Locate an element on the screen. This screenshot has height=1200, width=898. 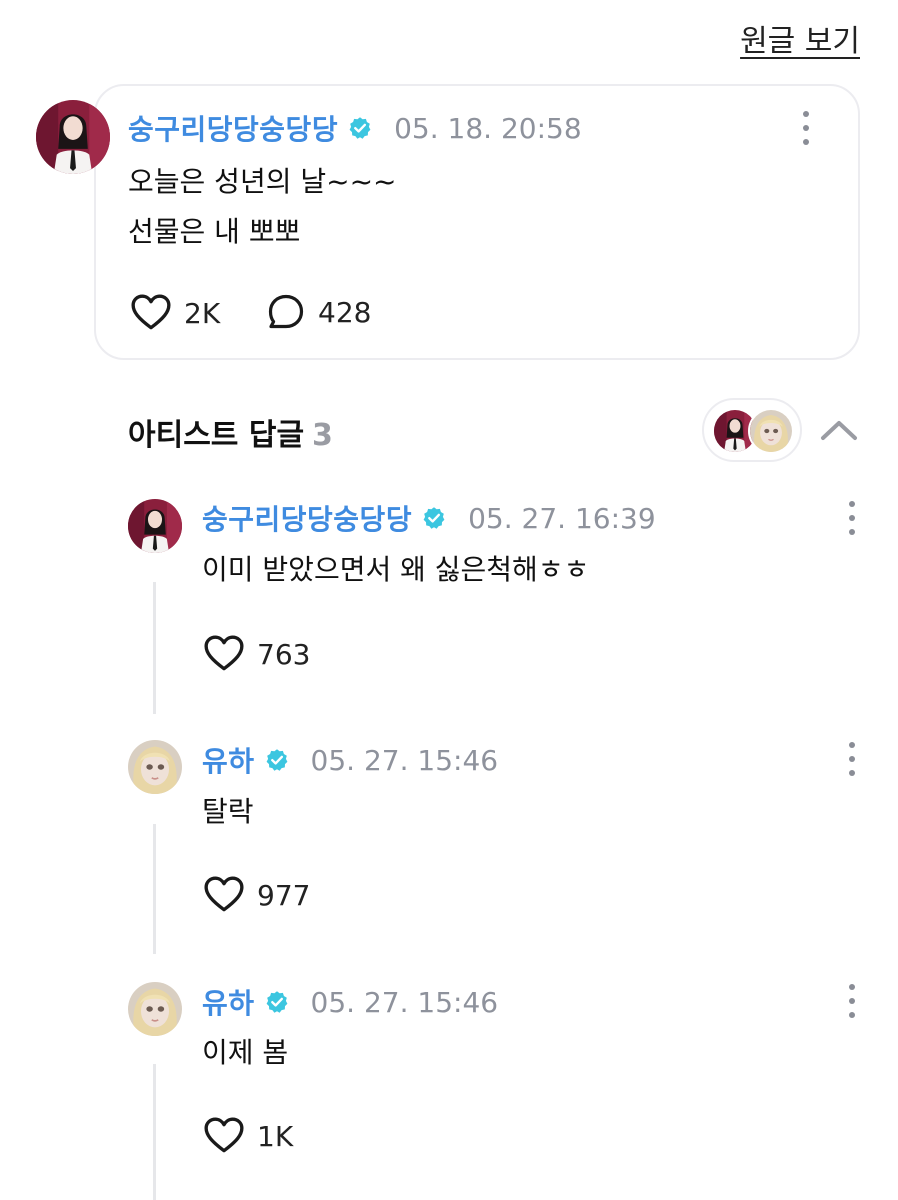
reply-like-count: 1K is located at coordinates (275, 1136).